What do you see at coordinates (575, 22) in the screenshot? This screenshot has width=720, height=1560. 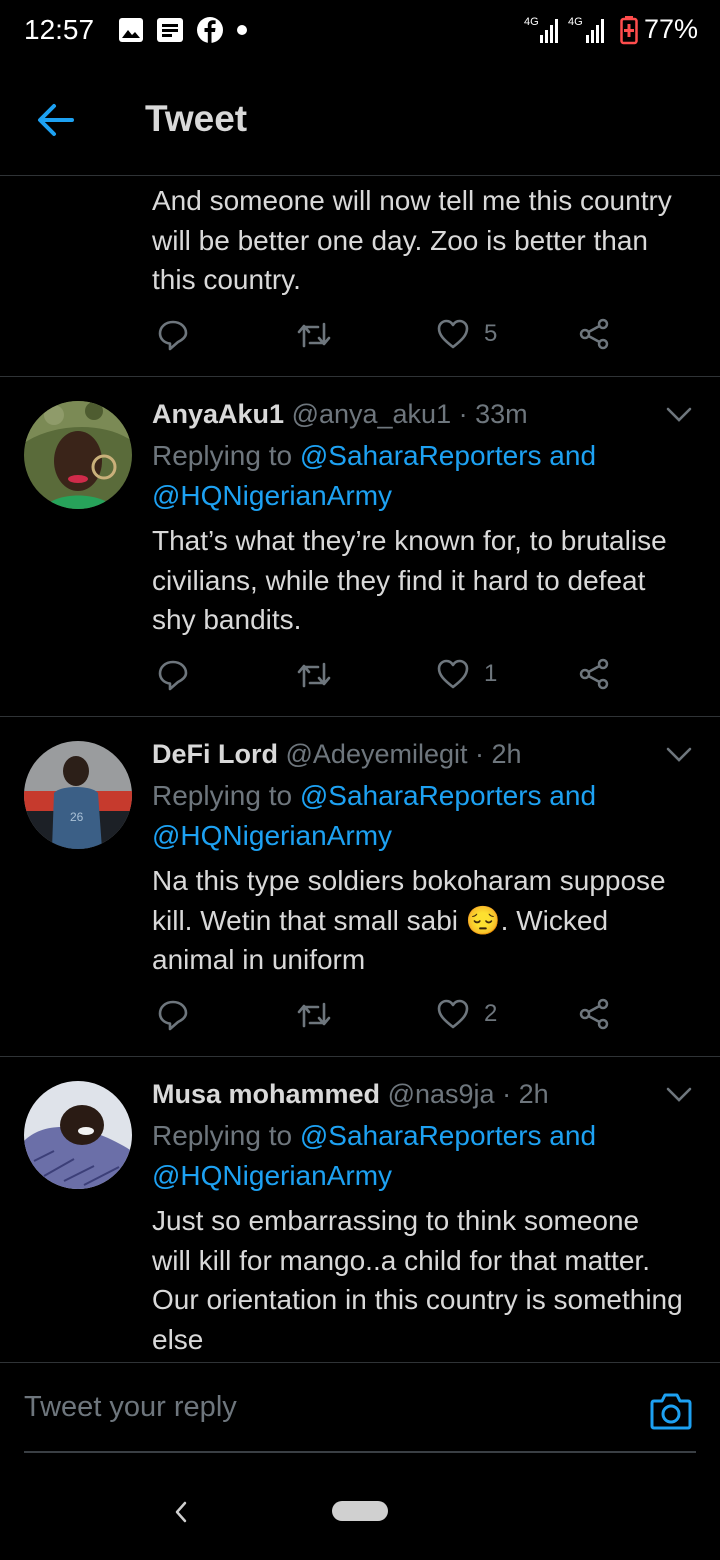 I see `network-label-2: 4G` at bounding box center [575, 22].